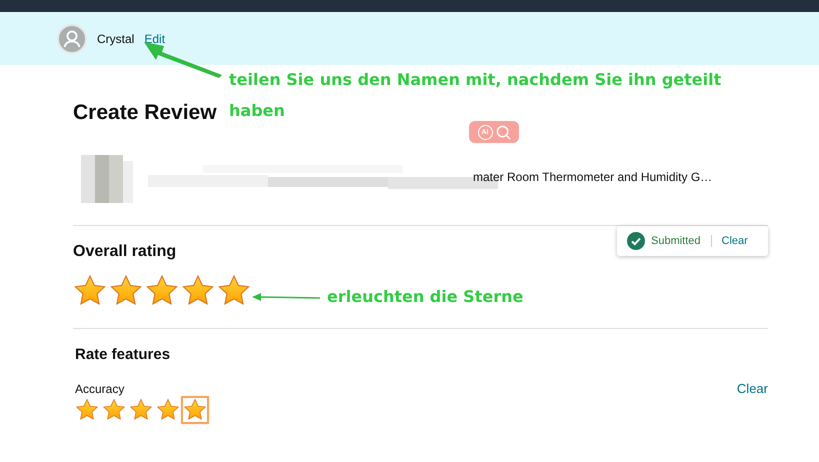 This screenshot has width=819, height=462. I want to click on check-icon, so click(636, 241).